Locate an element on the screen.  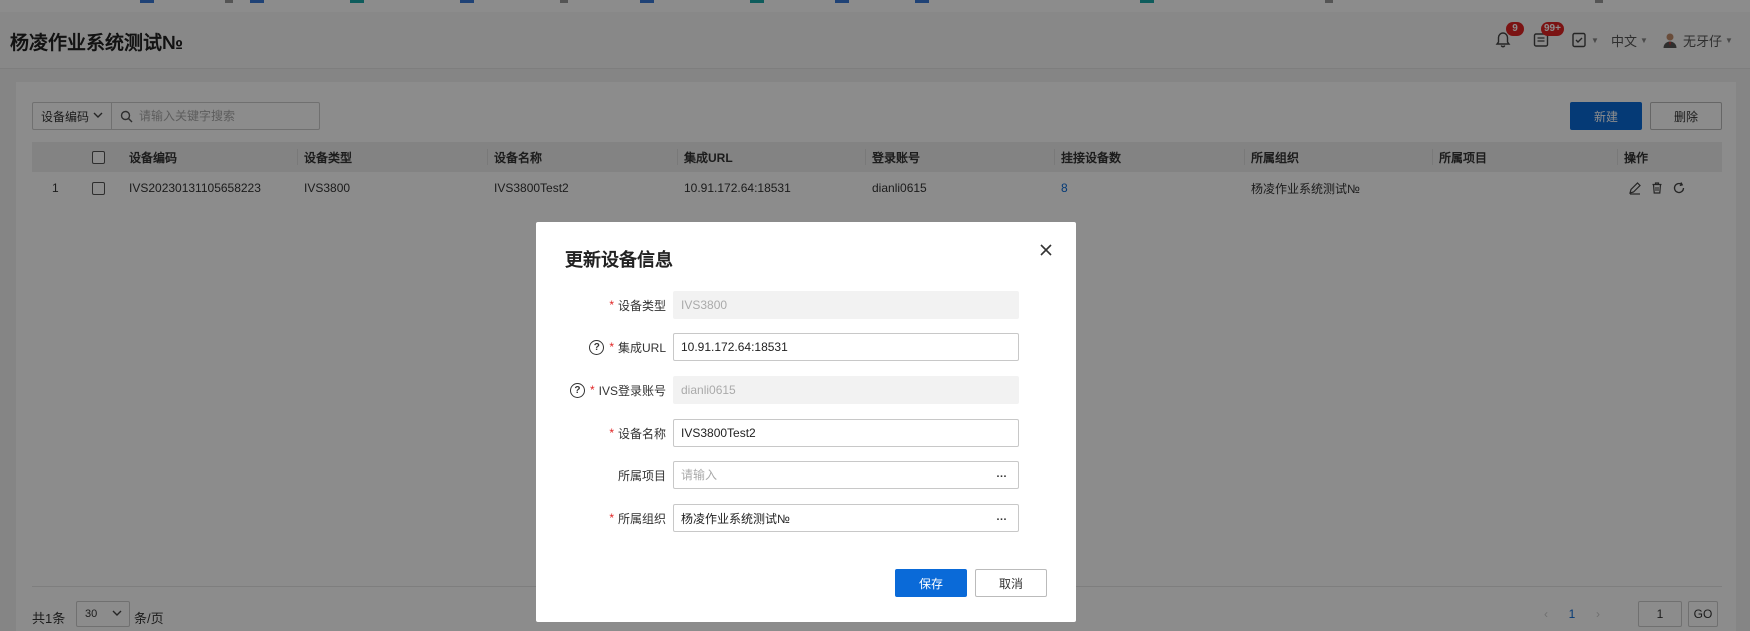
form-label: ? * 集成URL is located at coordinates (627, 347).